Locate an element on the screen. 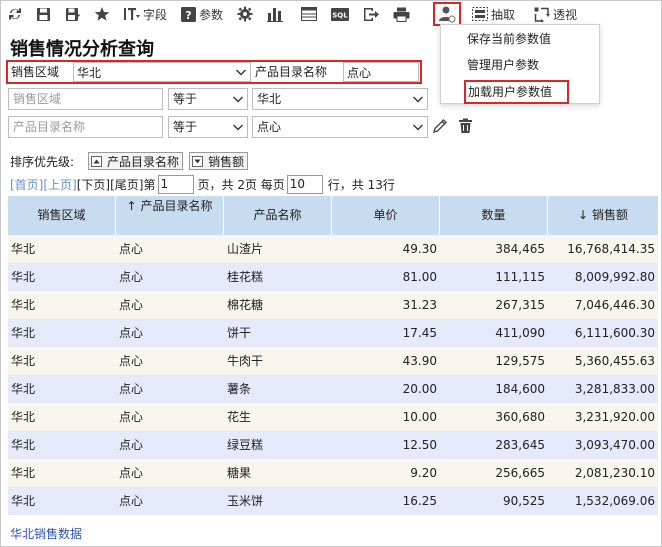 The width and height of the screenshot is (662, 547). filter1-field-input: 销售区域 is located at coordinates (85, 99).